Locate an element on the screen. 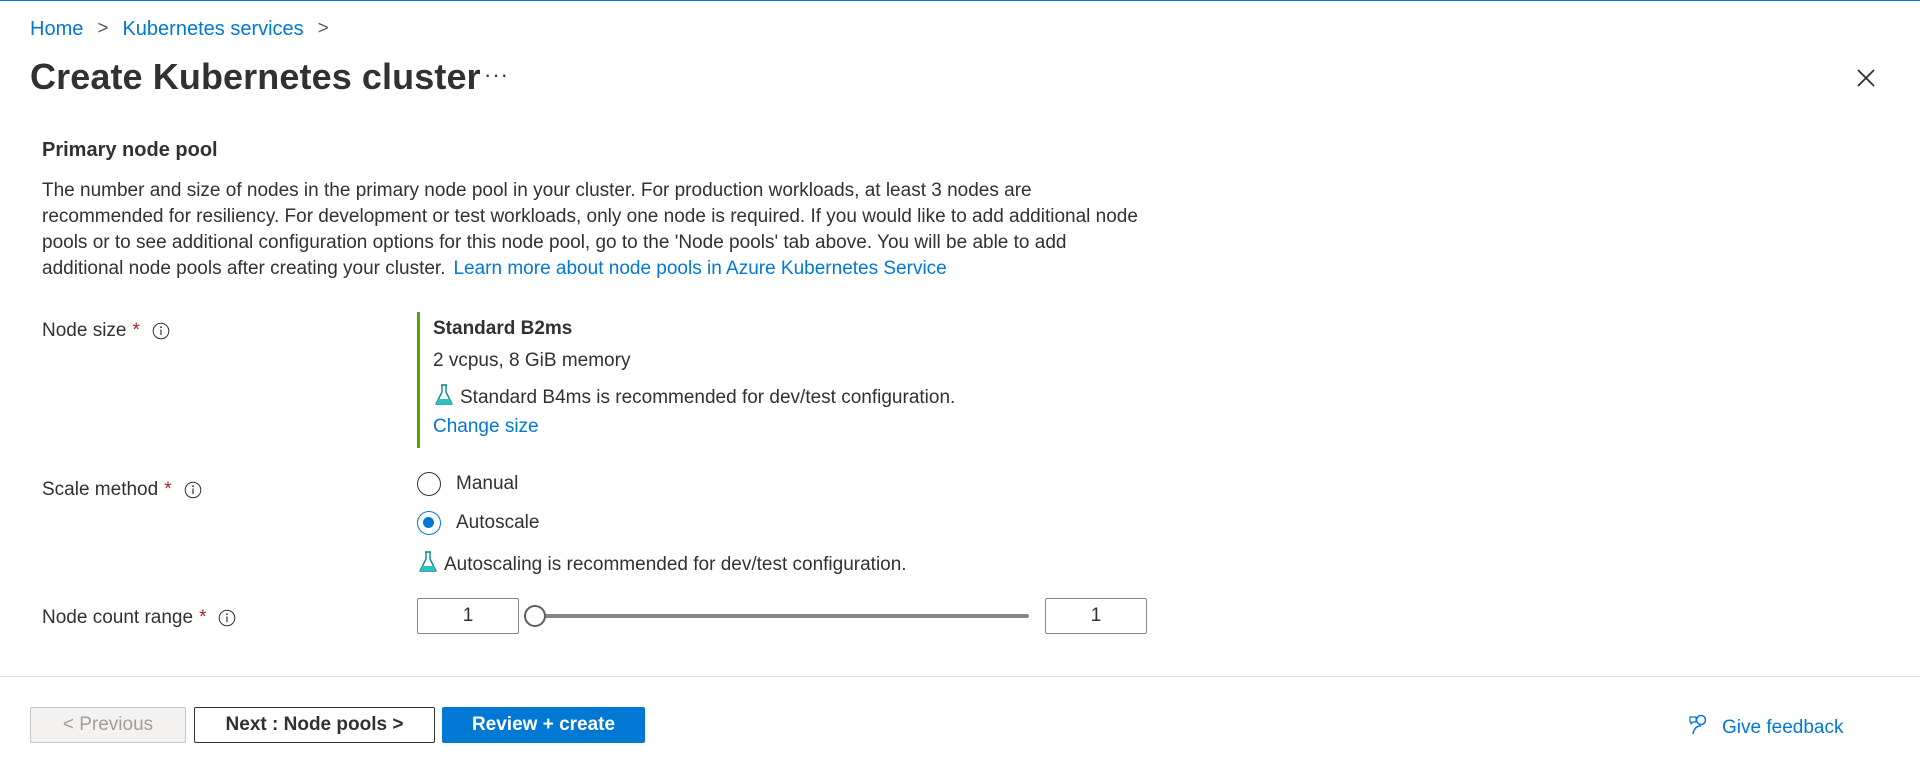  section-title: Primary node pool is located at coordinates (130, 150).